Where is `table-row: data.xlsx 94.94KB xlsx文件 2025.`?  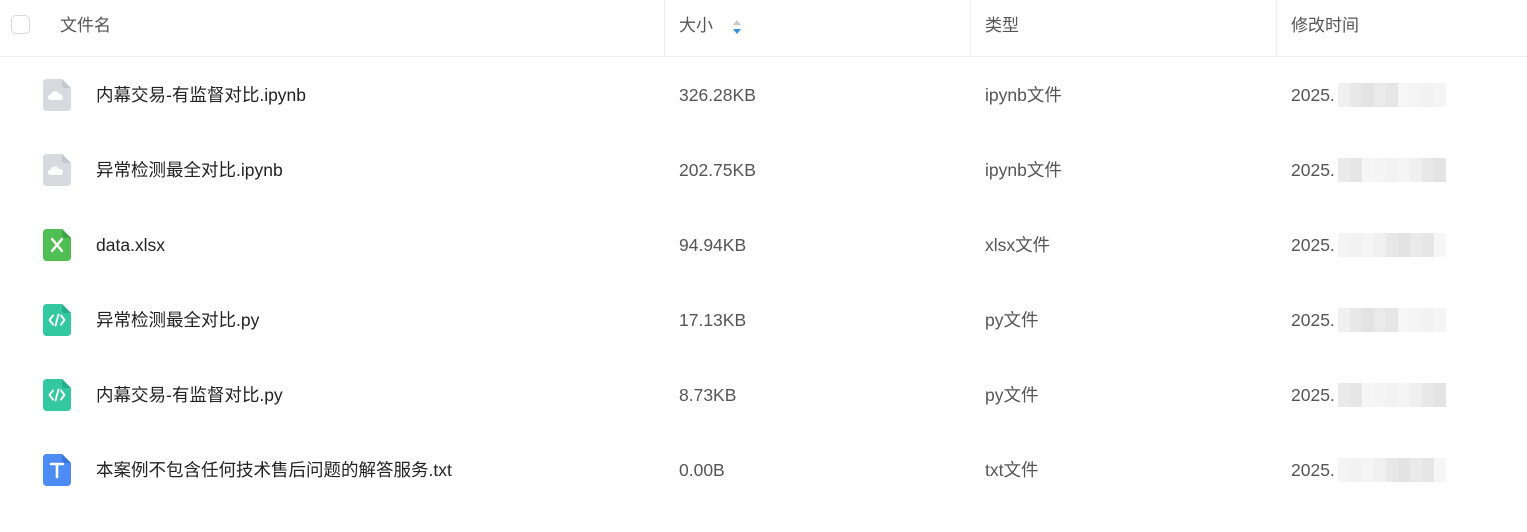
table-row: data.xlsx 94.94KB xlsx文件 2025. is located at coordinates (763, 245).